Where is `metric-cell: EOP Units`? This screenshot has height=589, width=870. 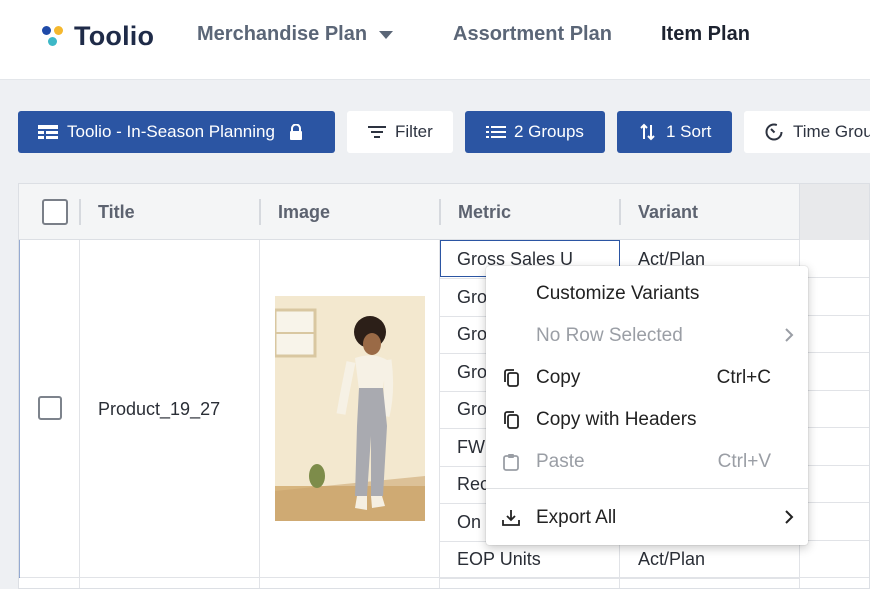 metric-cell: EOP Units is located at coordinates (529, 560).